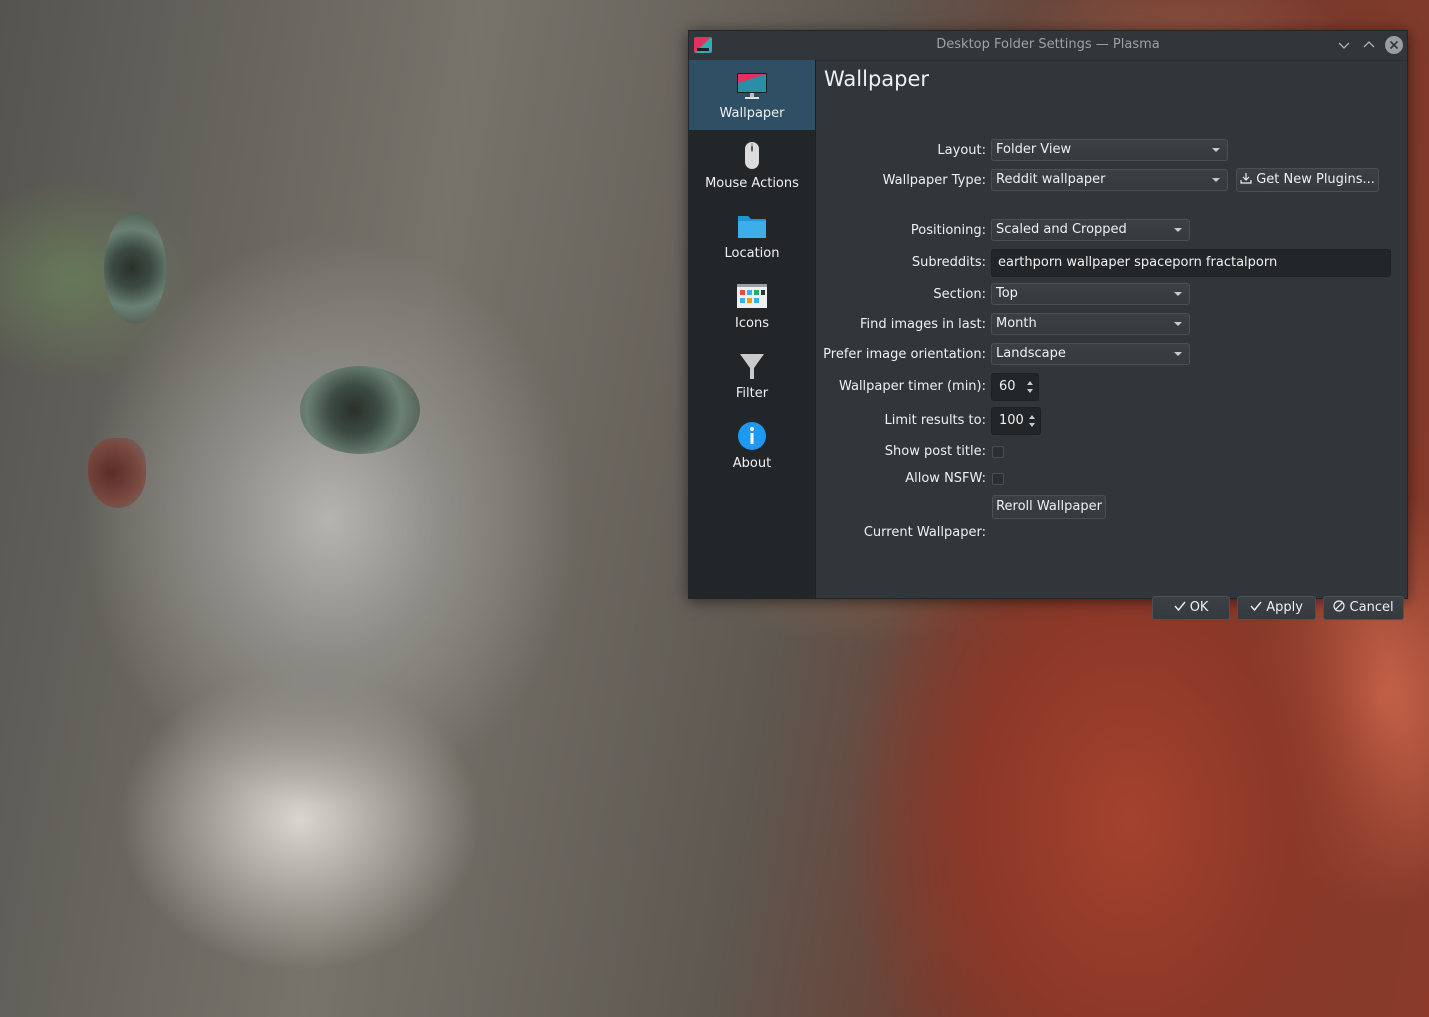 The height and width of the screenshot is (1017, 1429). I want to click on monitor-icon, so click(752, 86).